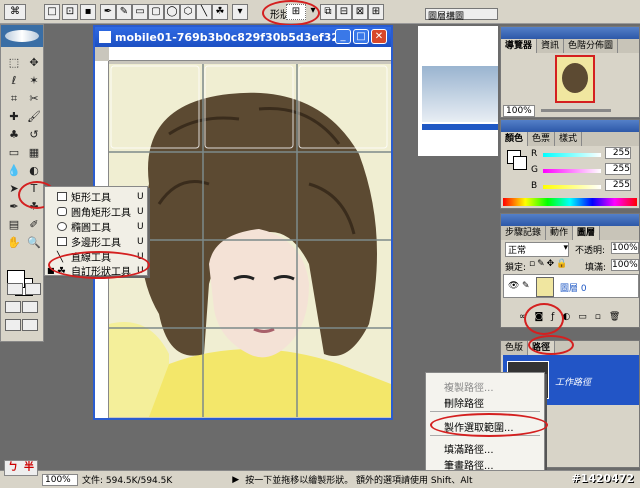 The image size is (640, 488). I want to click on screen-mode-full-icon, so click(13, 325).